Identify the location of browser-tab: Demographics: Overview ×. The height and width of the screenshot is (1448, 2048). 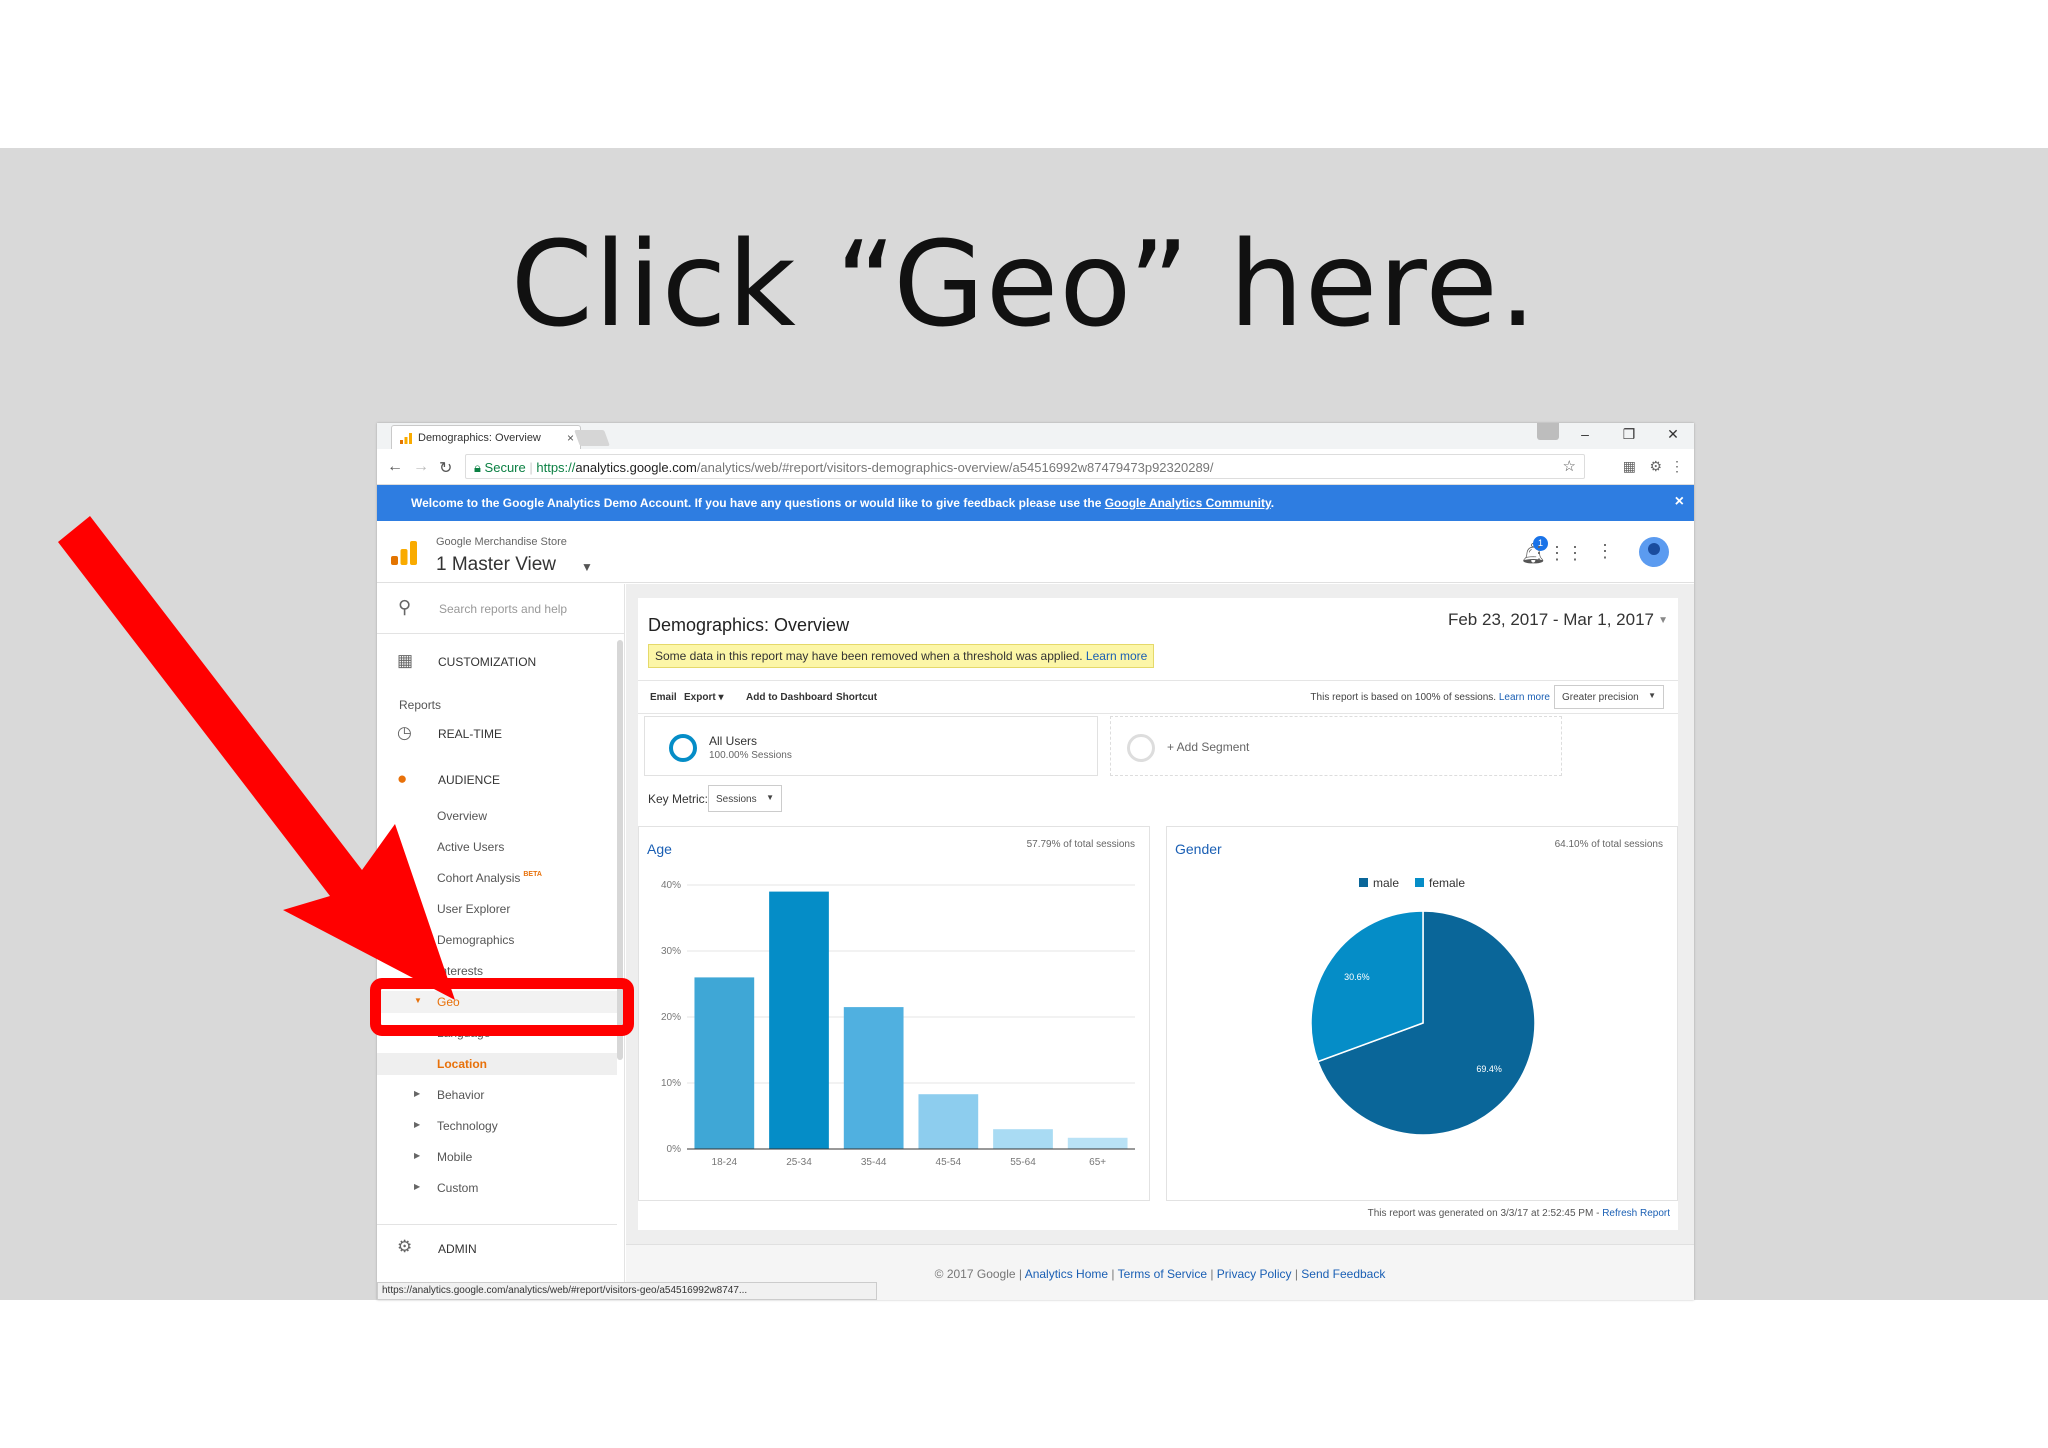
(486, 437).